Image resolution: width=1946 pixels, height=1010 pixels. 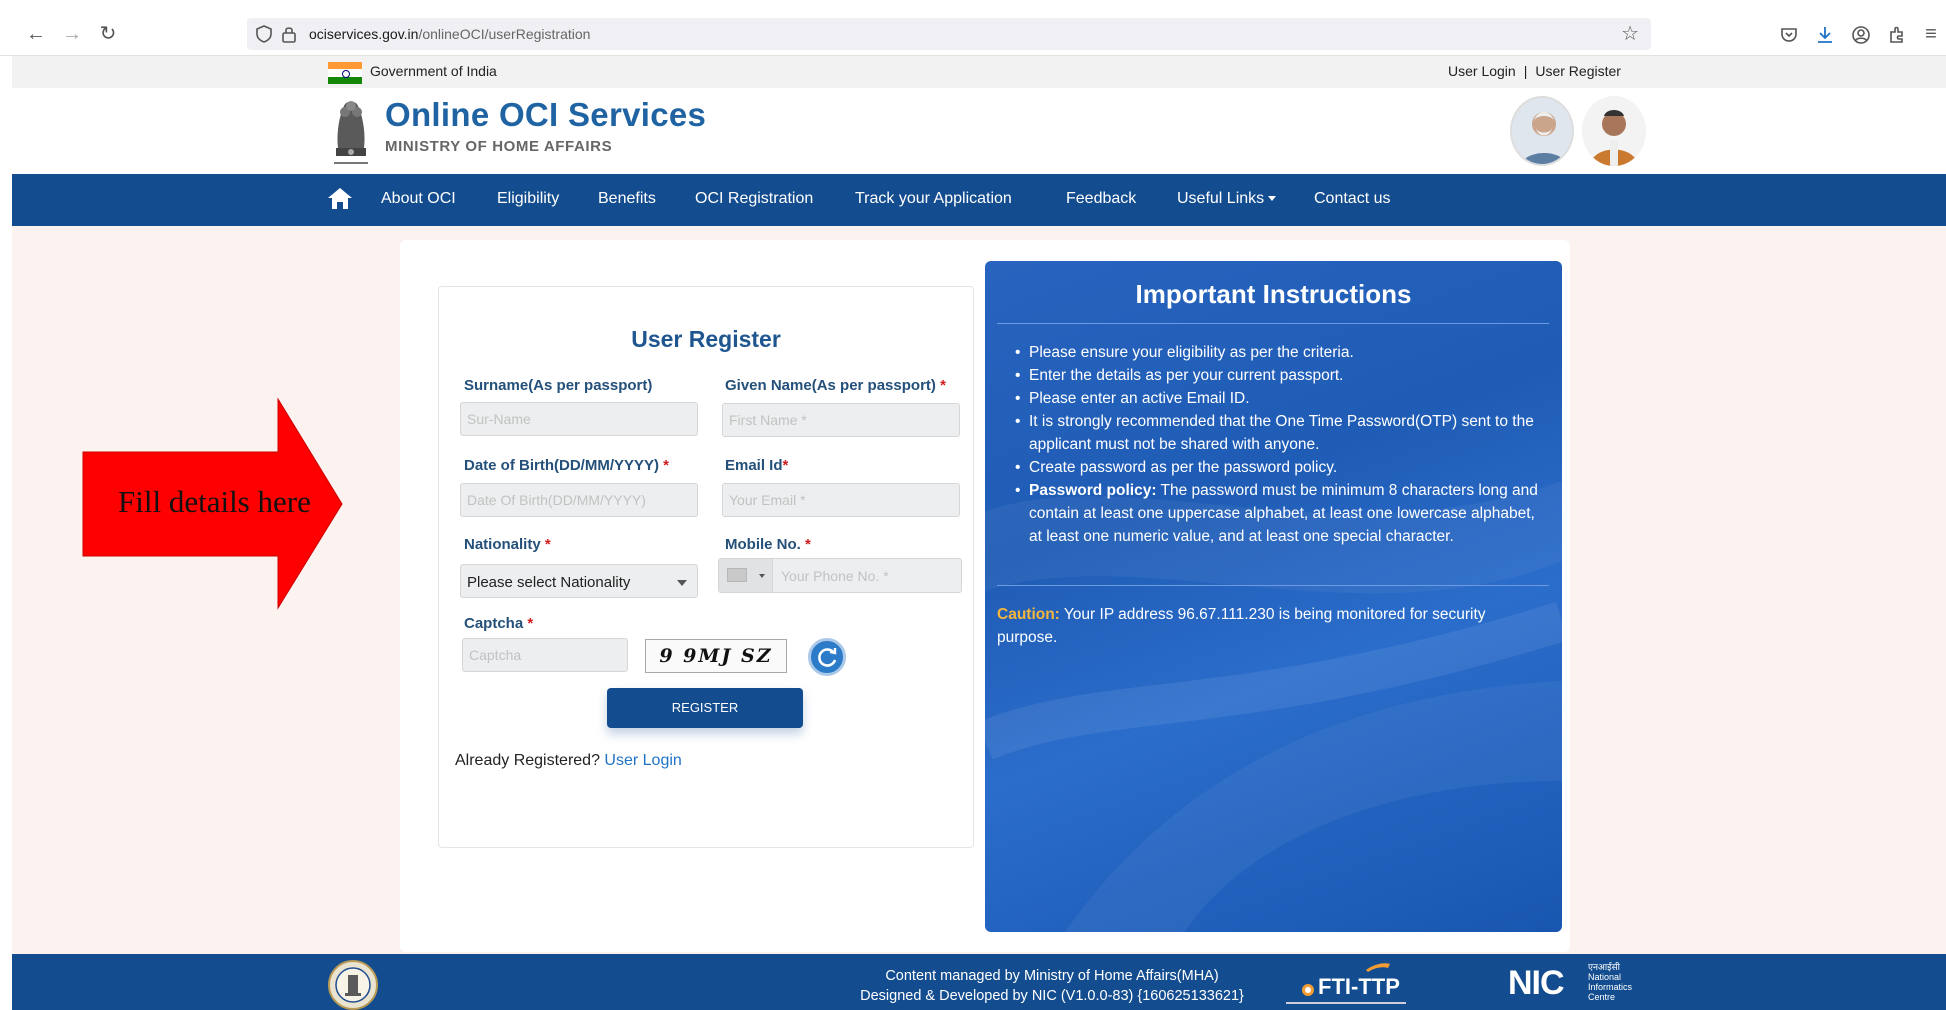 What do you see at coordinates (36, 34) in the screenshot?
I see `back-arrow-icon: ←` at bounding box center [36, 34].